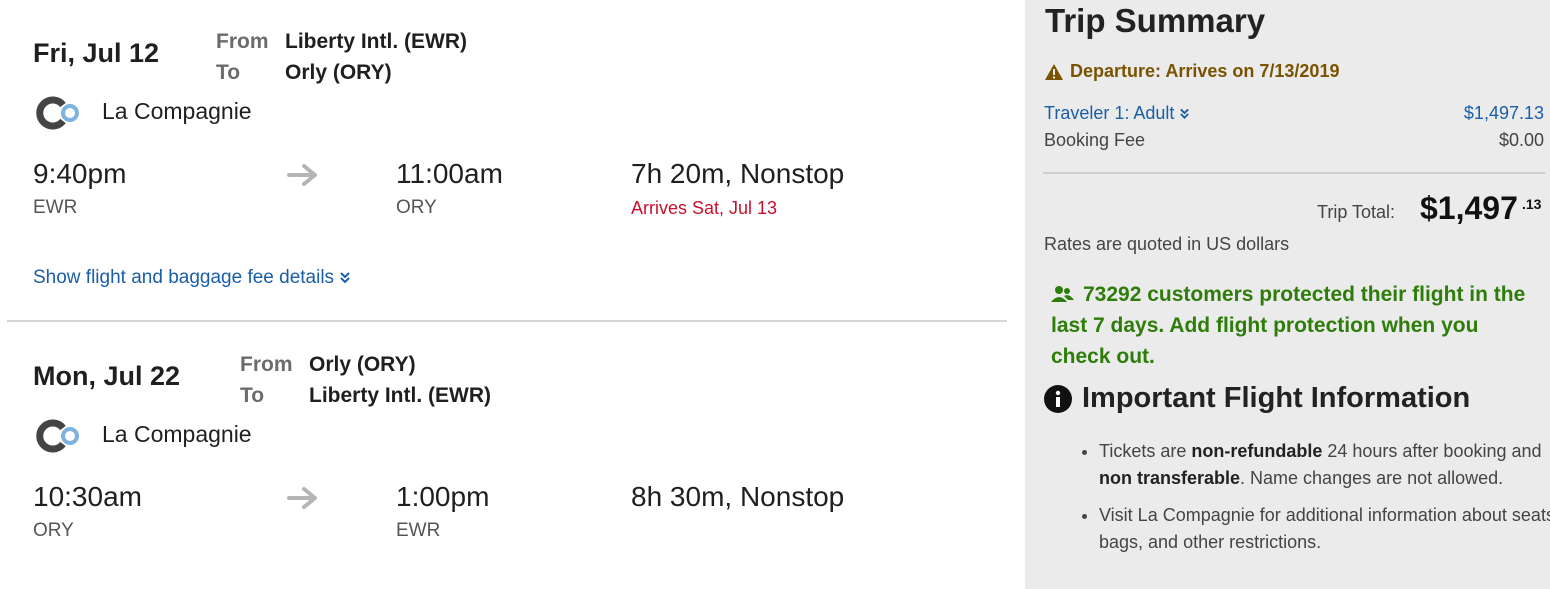 This screenshot has width=1550, height=589. I want to click on bullet-text: . Name changes are not allowed., so click(1372, 478).